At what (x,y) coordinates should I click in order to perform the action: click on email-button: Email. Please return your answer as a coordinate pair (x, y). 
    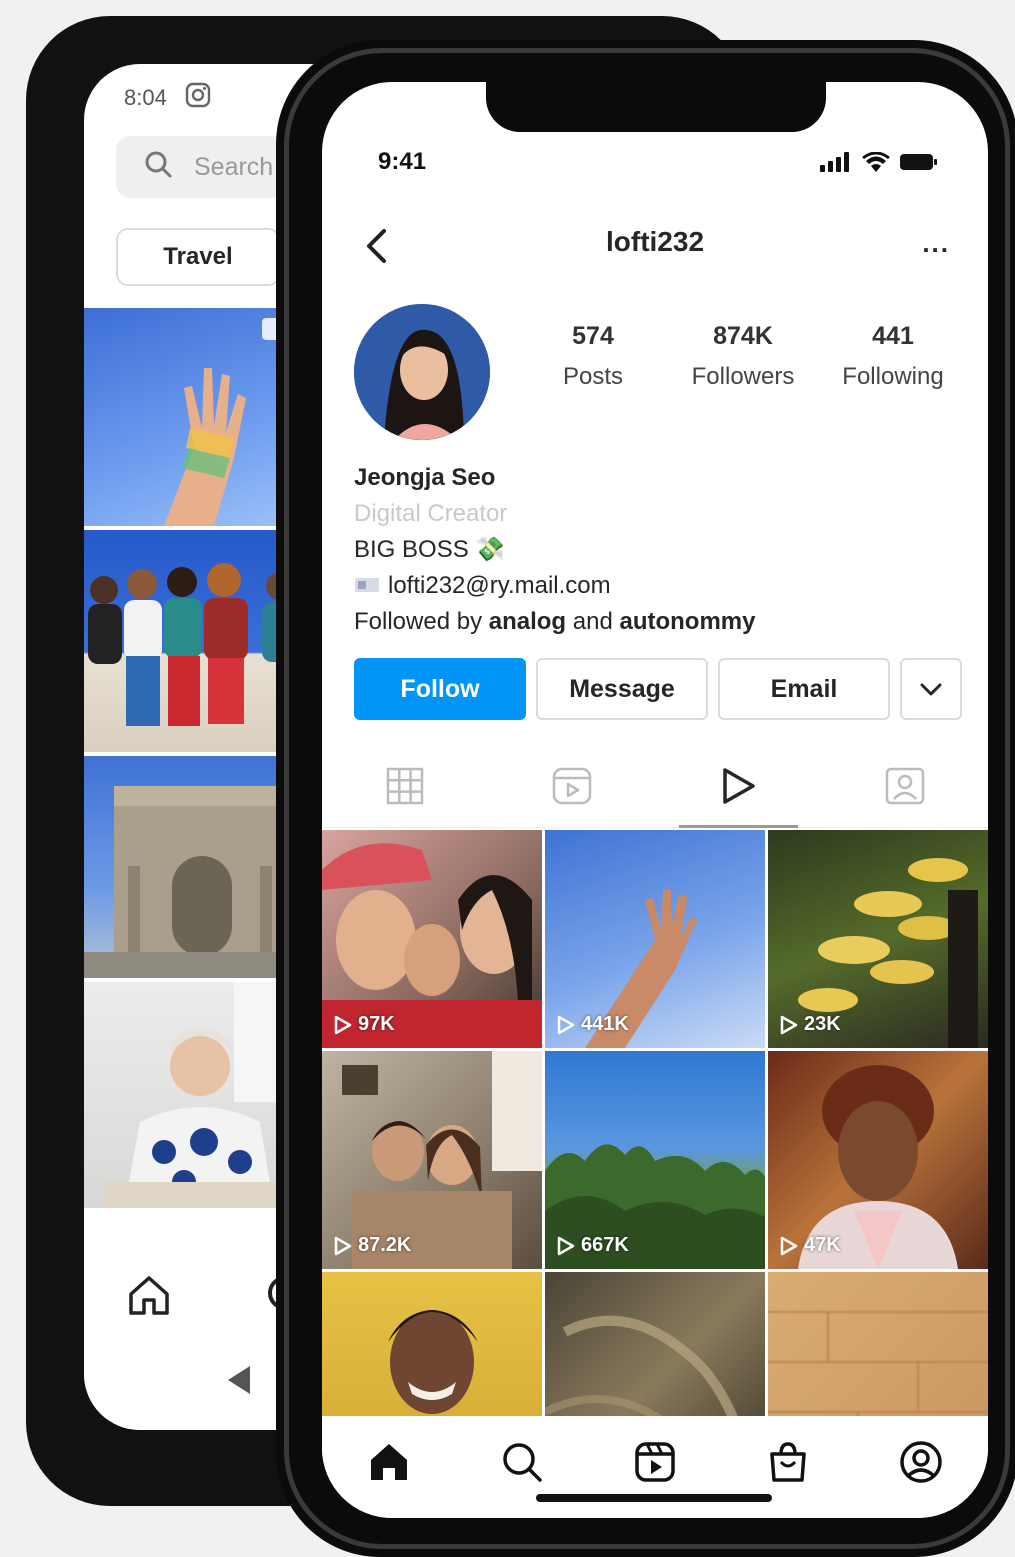
    Looking at the image, I should click on (804, 689).